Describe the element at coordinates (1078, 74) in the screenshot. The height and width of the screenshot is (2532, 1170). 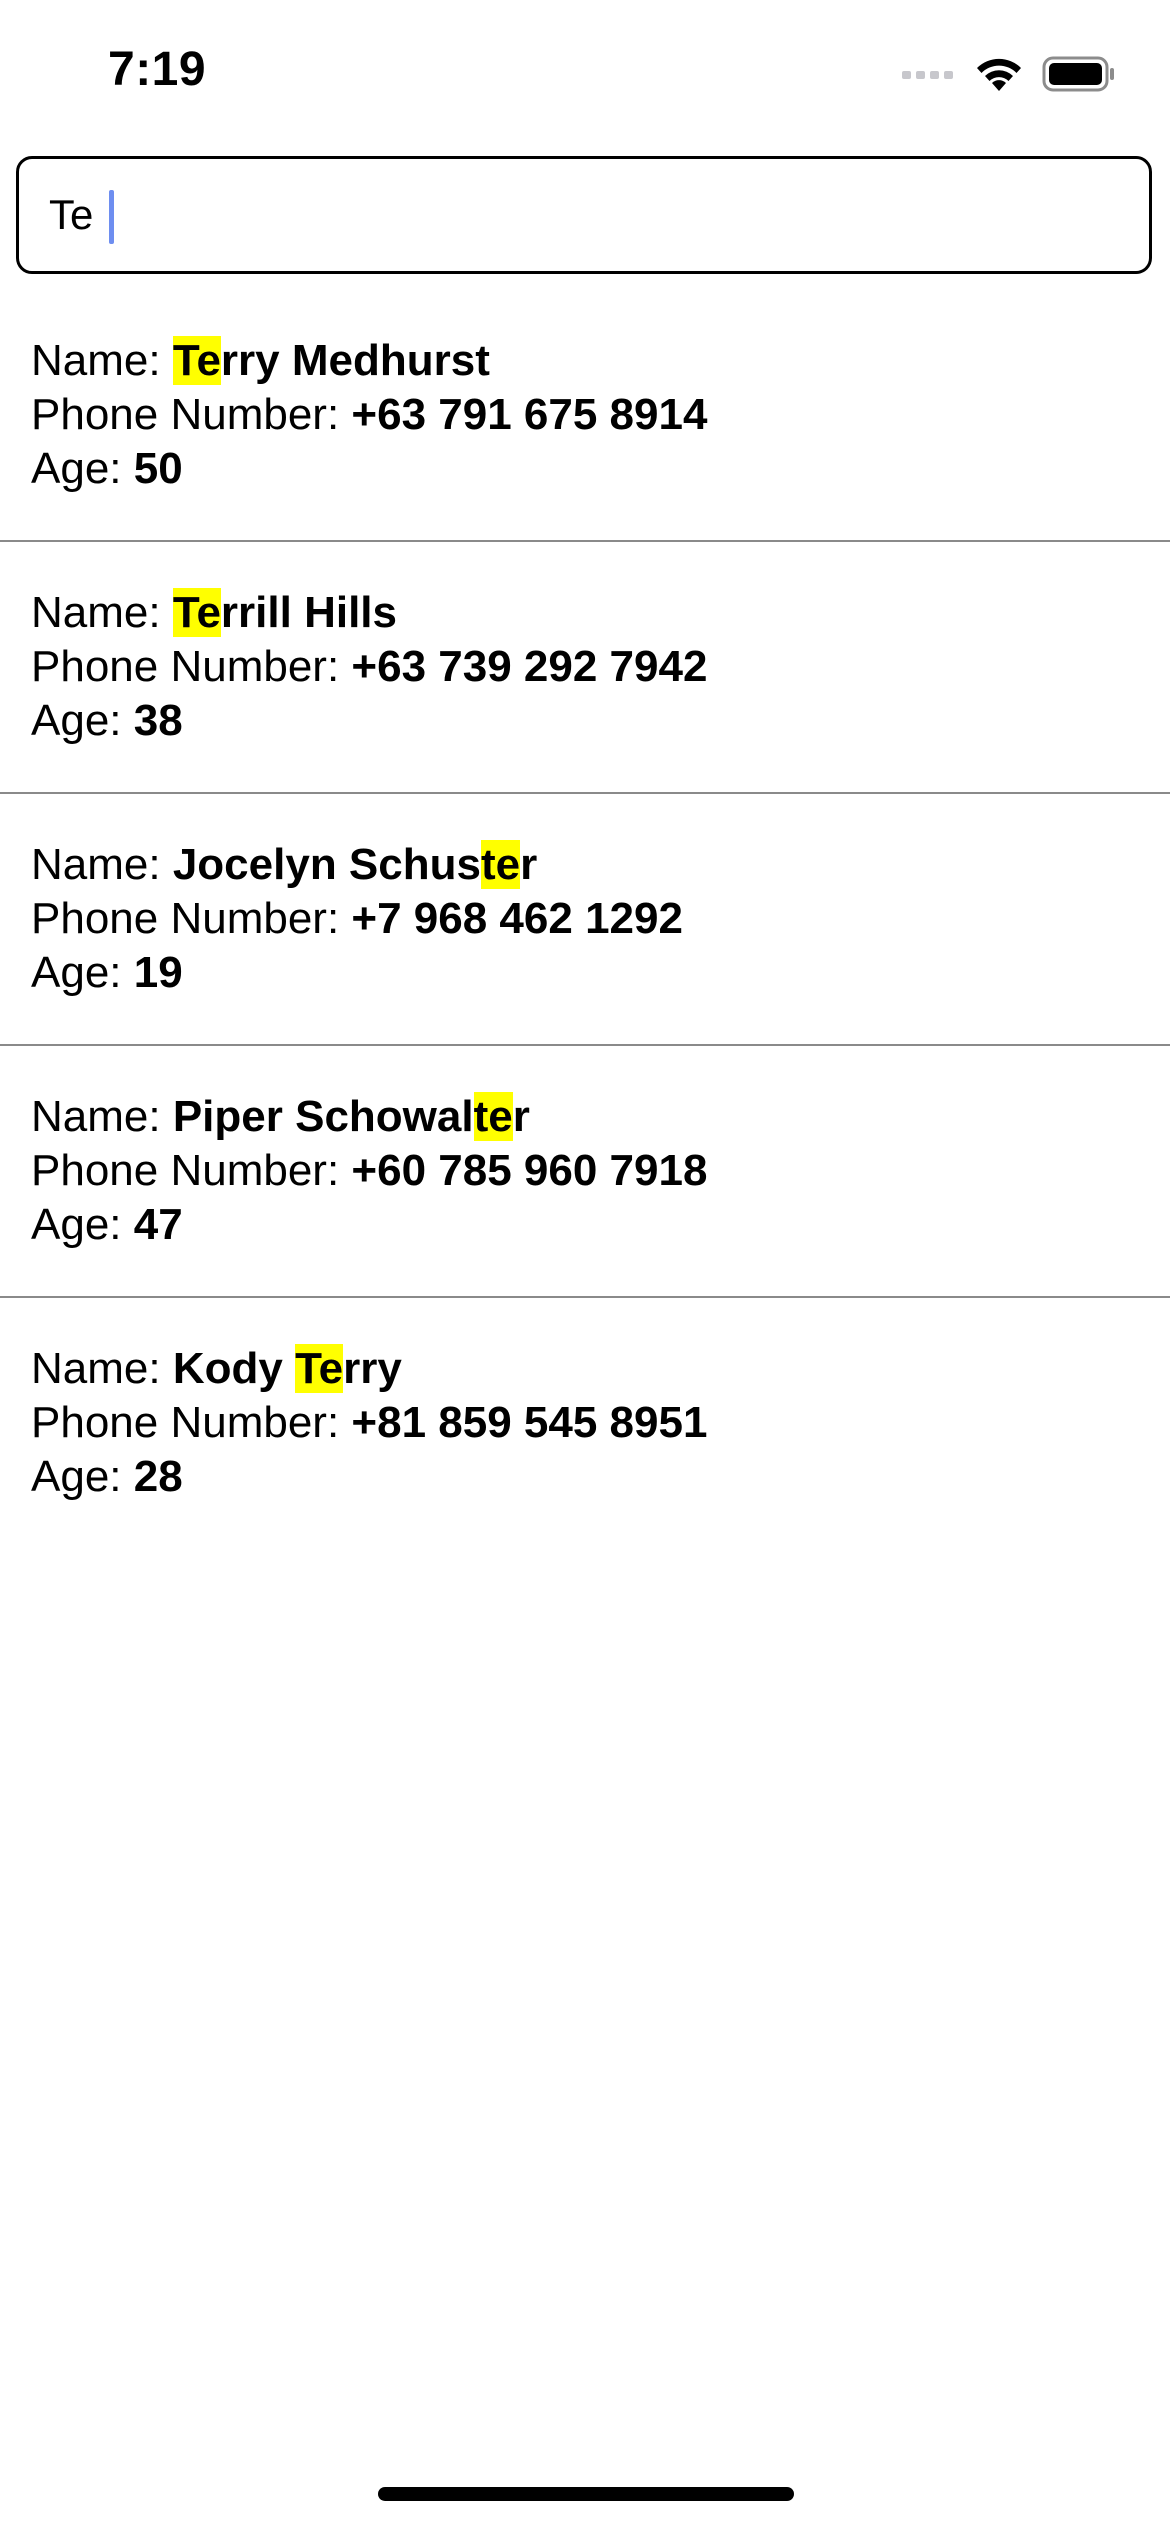
I see `battery-icon` at that location.